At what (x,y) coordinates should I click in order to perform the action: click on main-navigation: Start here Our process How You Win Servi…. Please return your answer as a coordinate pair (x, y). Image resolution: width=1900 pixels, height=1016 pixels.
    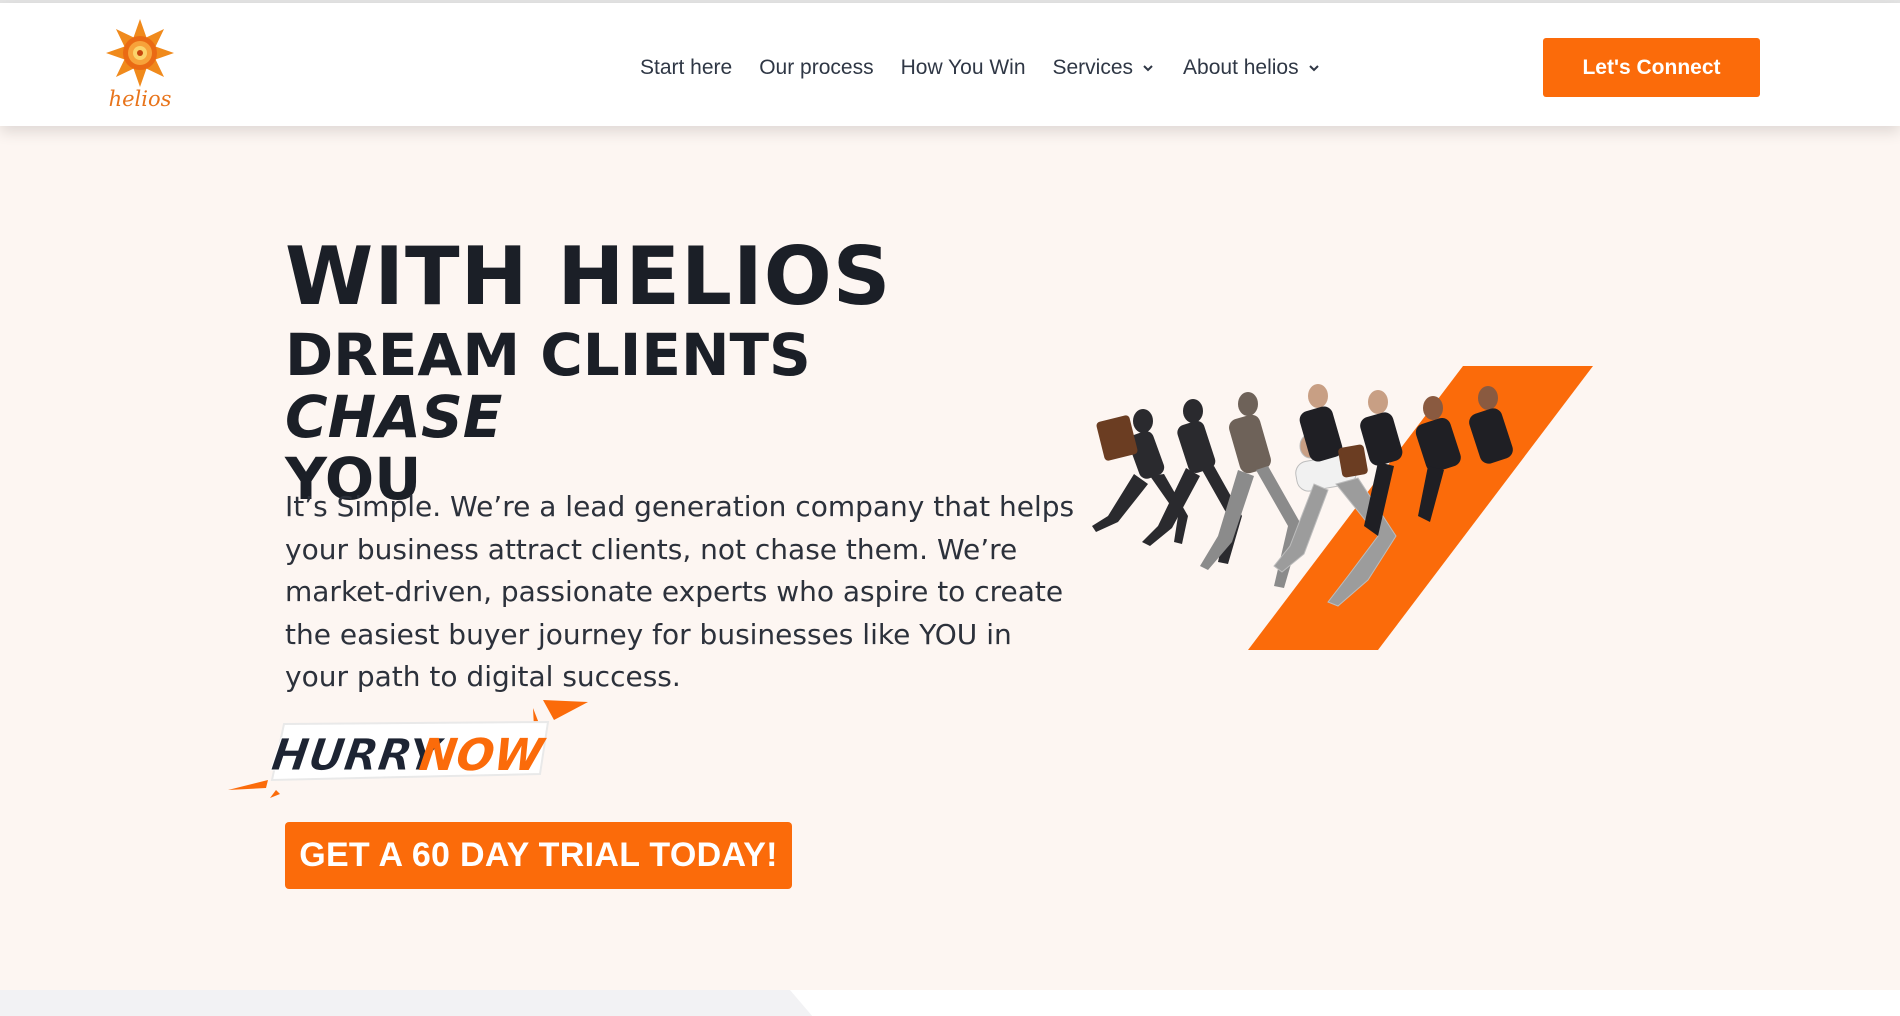
    Looking at the image, I should click on (994, 68).